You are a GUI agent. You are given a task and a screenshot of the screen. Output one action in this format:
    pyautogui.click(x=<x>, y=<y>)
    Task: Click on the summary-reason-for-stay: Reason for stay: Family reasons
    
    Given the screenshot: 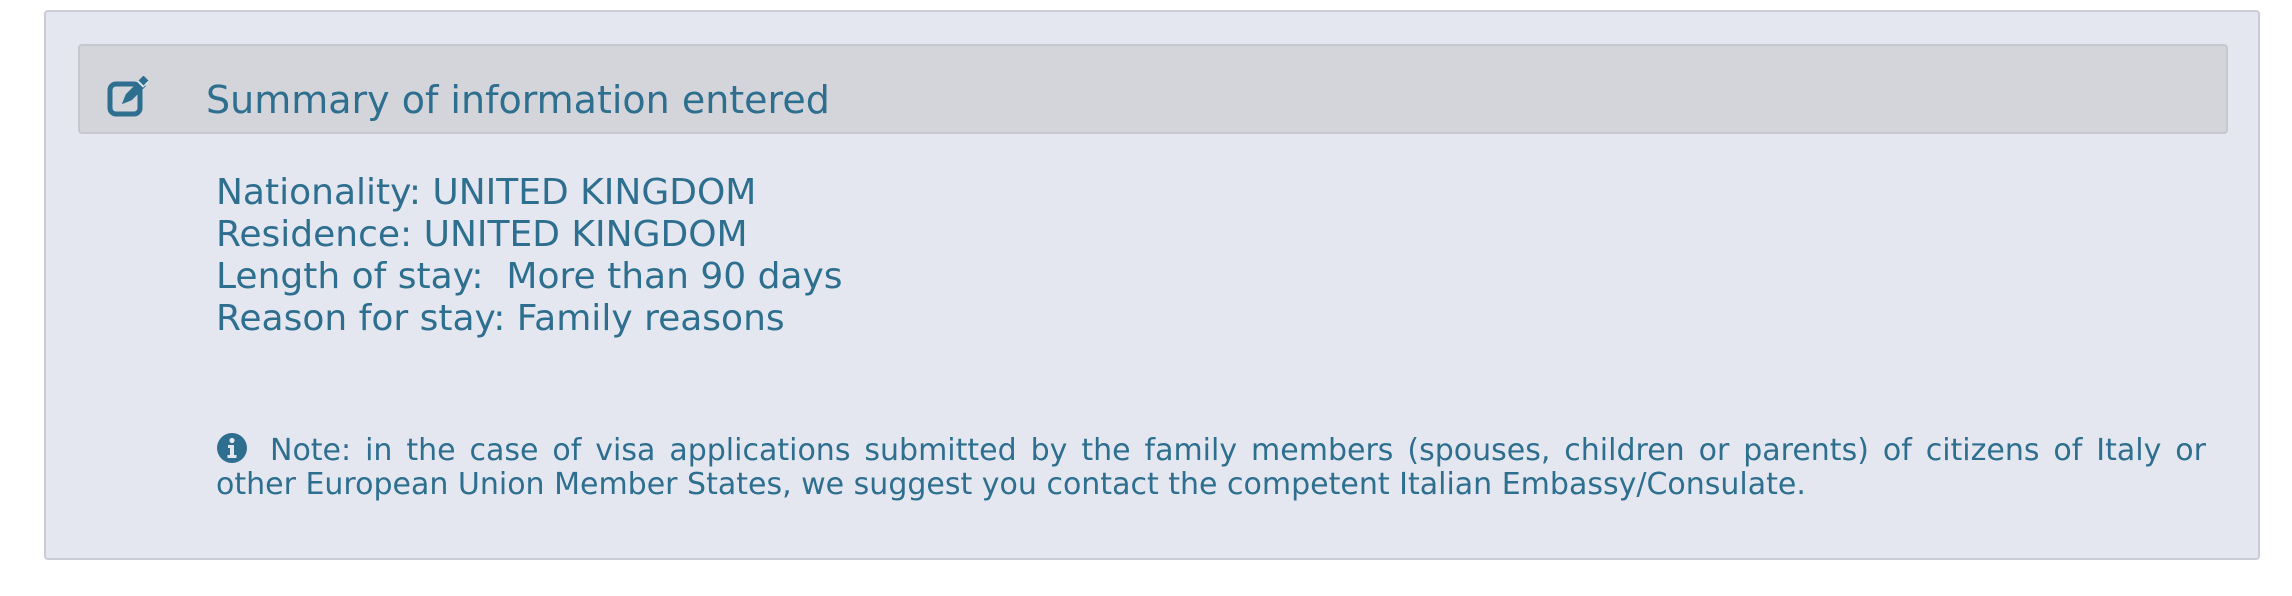 What is the action you would take?
    pyautogui.click(x=500, y=318)
    